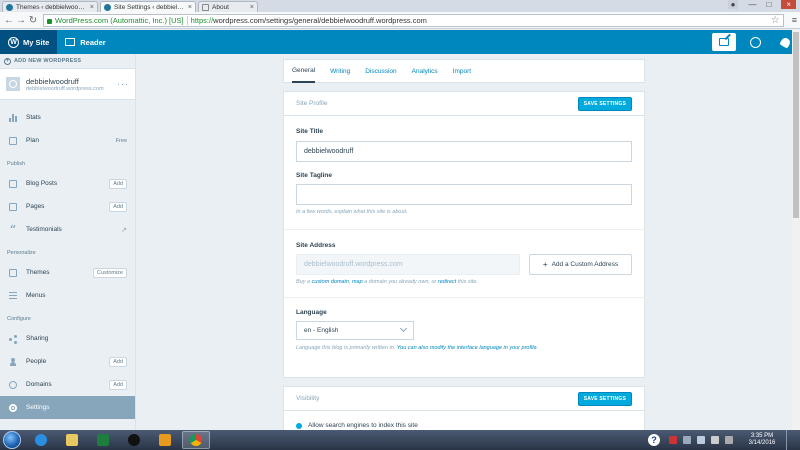 The image size is (800, 450). Describe the element at coordinates (794, 20) in the screenshot. I see `chrome-menu-icon: ≡` at that location.